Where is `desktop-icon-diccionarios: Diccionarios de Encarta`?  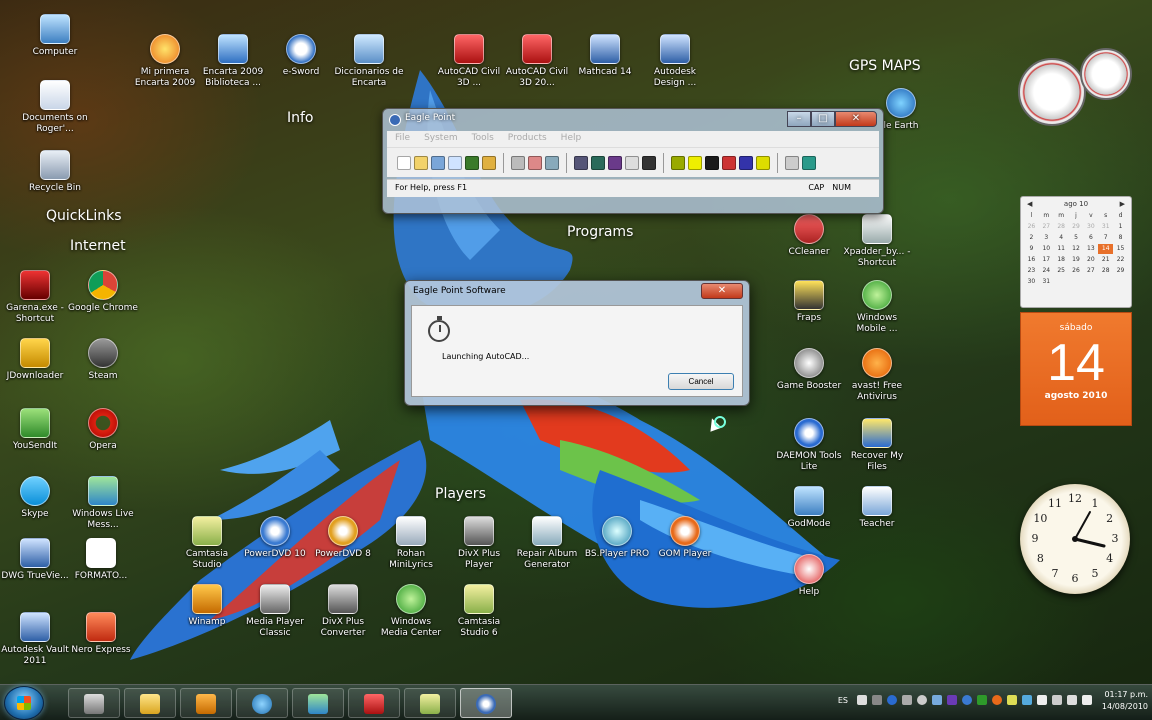
desktop-icon-diccionarios: Diccionarios de Encarta is located at coordinates (369, 61).